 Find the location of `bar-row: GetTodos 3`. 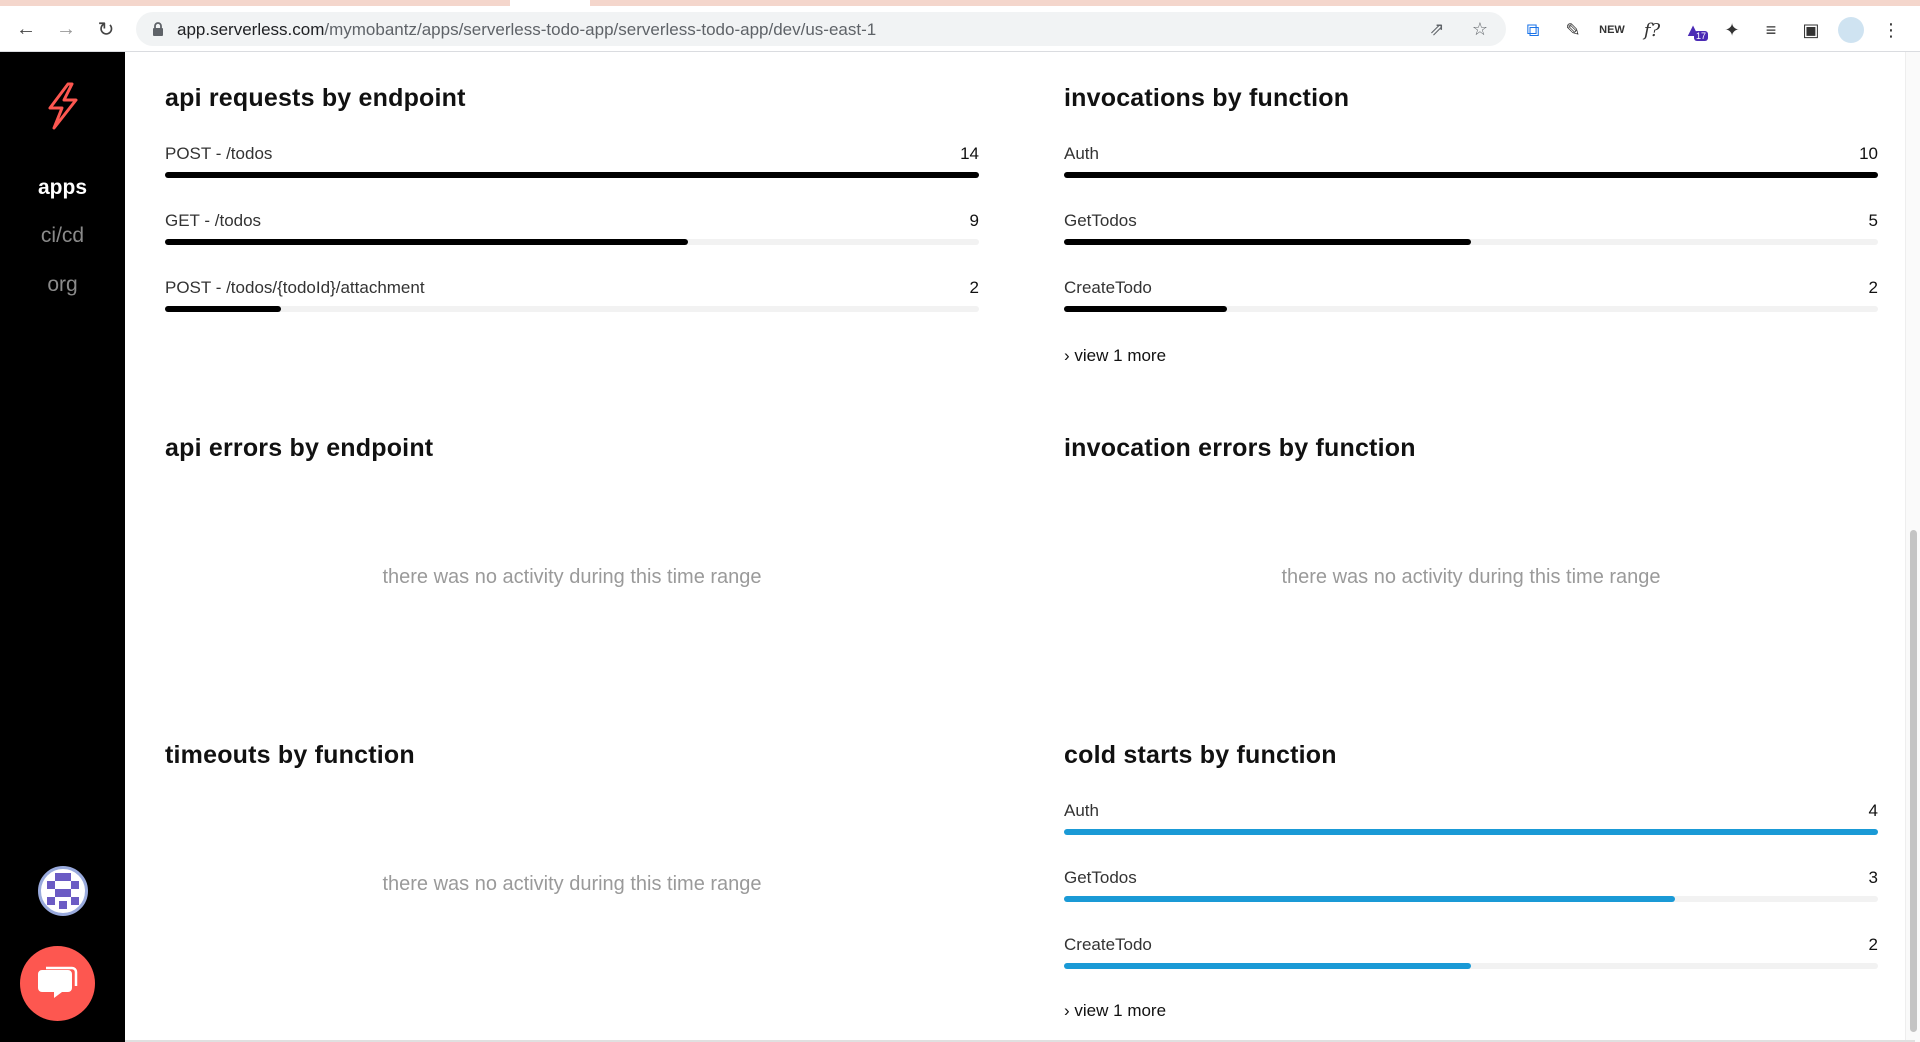

bar-row: GetTodos 3 is located at coordinates (1471, 895).